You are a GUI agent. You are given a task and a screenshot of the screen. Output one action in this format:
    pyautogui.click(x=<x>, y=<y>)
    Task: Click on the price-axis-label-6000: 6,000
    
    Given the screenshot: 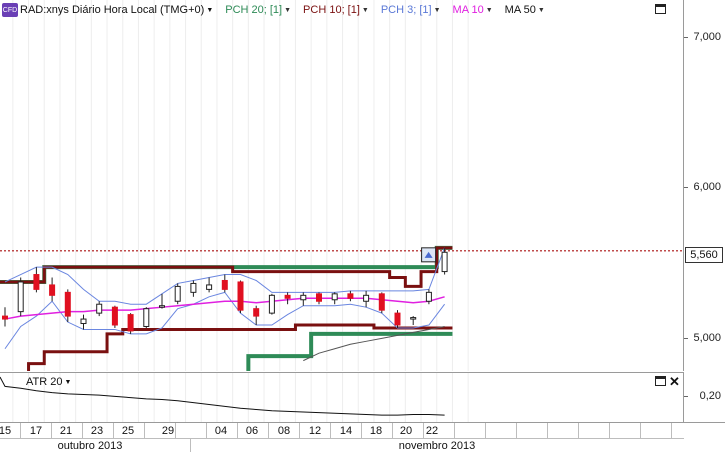 What is the action you would take?
    pyautogui.click(x=707, y=187)
    